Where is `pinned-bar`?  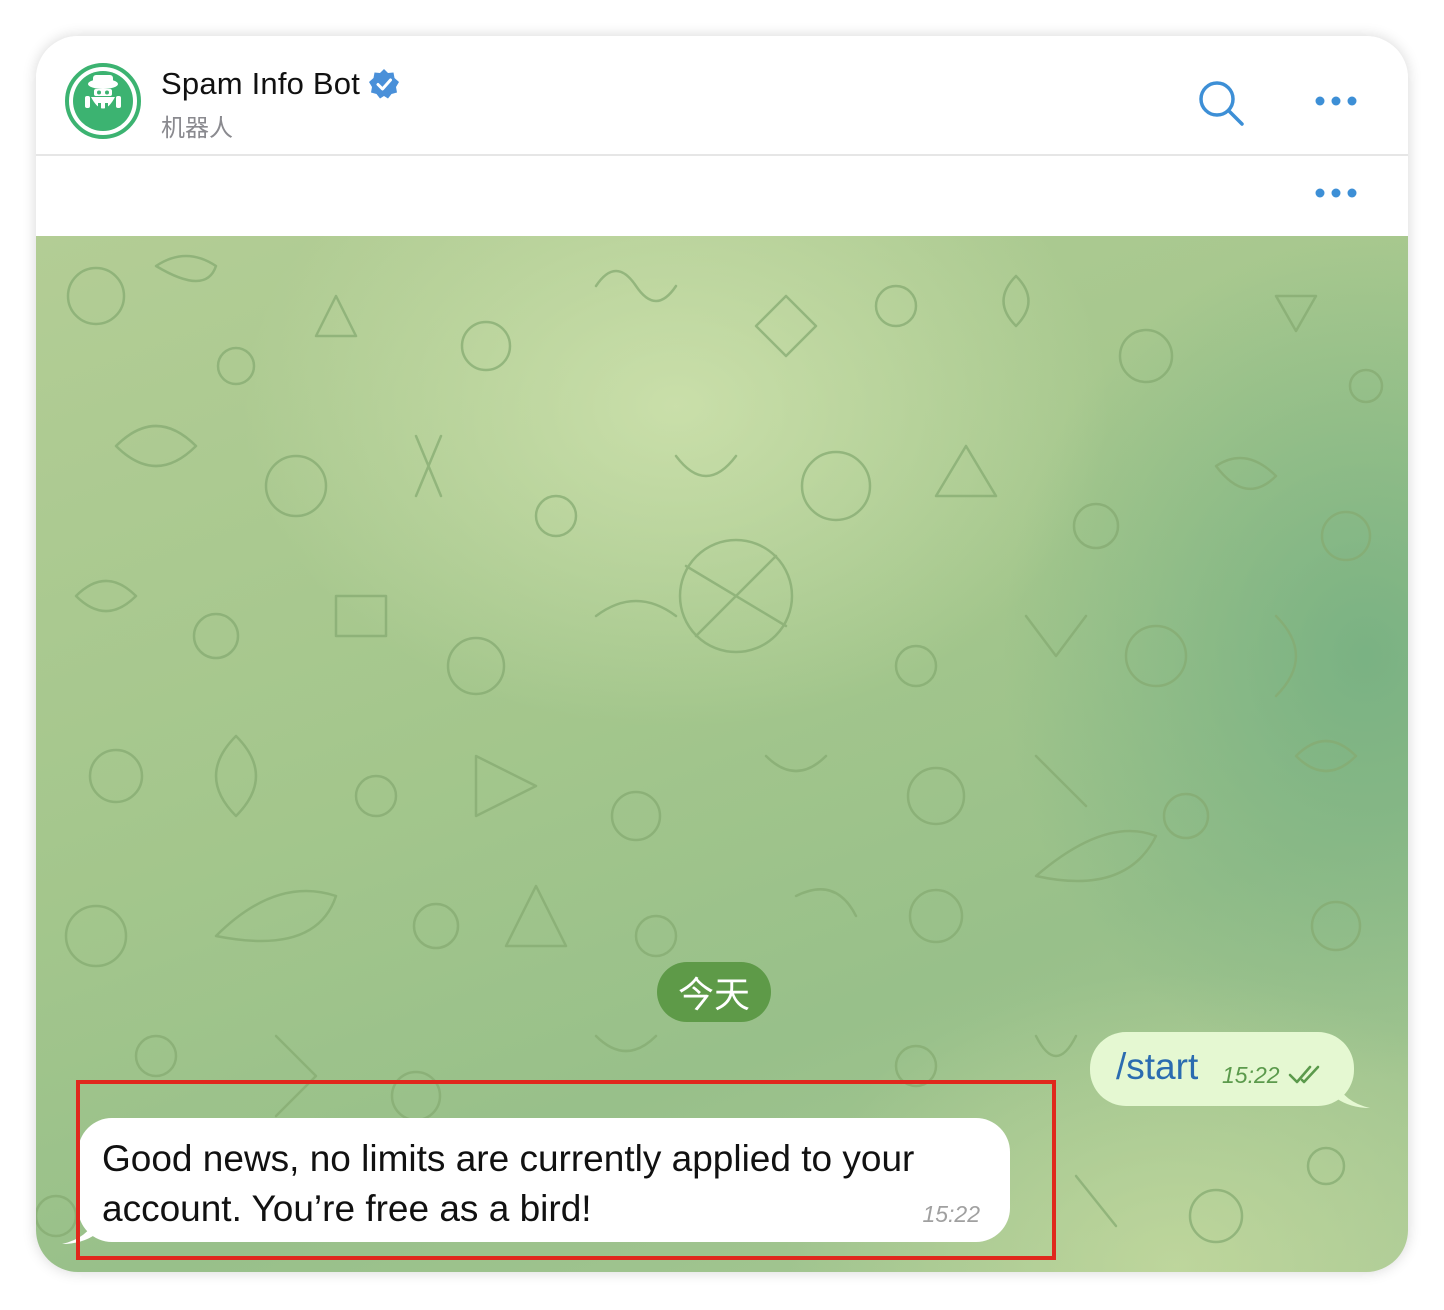
pinned-bar is located at coordinates (722, 196).